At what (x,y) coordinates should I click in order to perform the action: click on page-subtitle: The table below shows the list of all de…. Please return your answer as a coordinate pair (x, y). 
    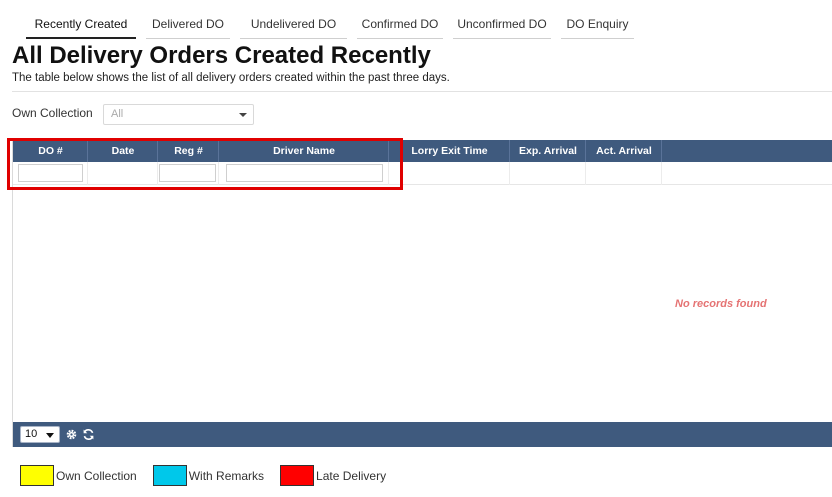
    Looking at the image, I should click on (231, 78).